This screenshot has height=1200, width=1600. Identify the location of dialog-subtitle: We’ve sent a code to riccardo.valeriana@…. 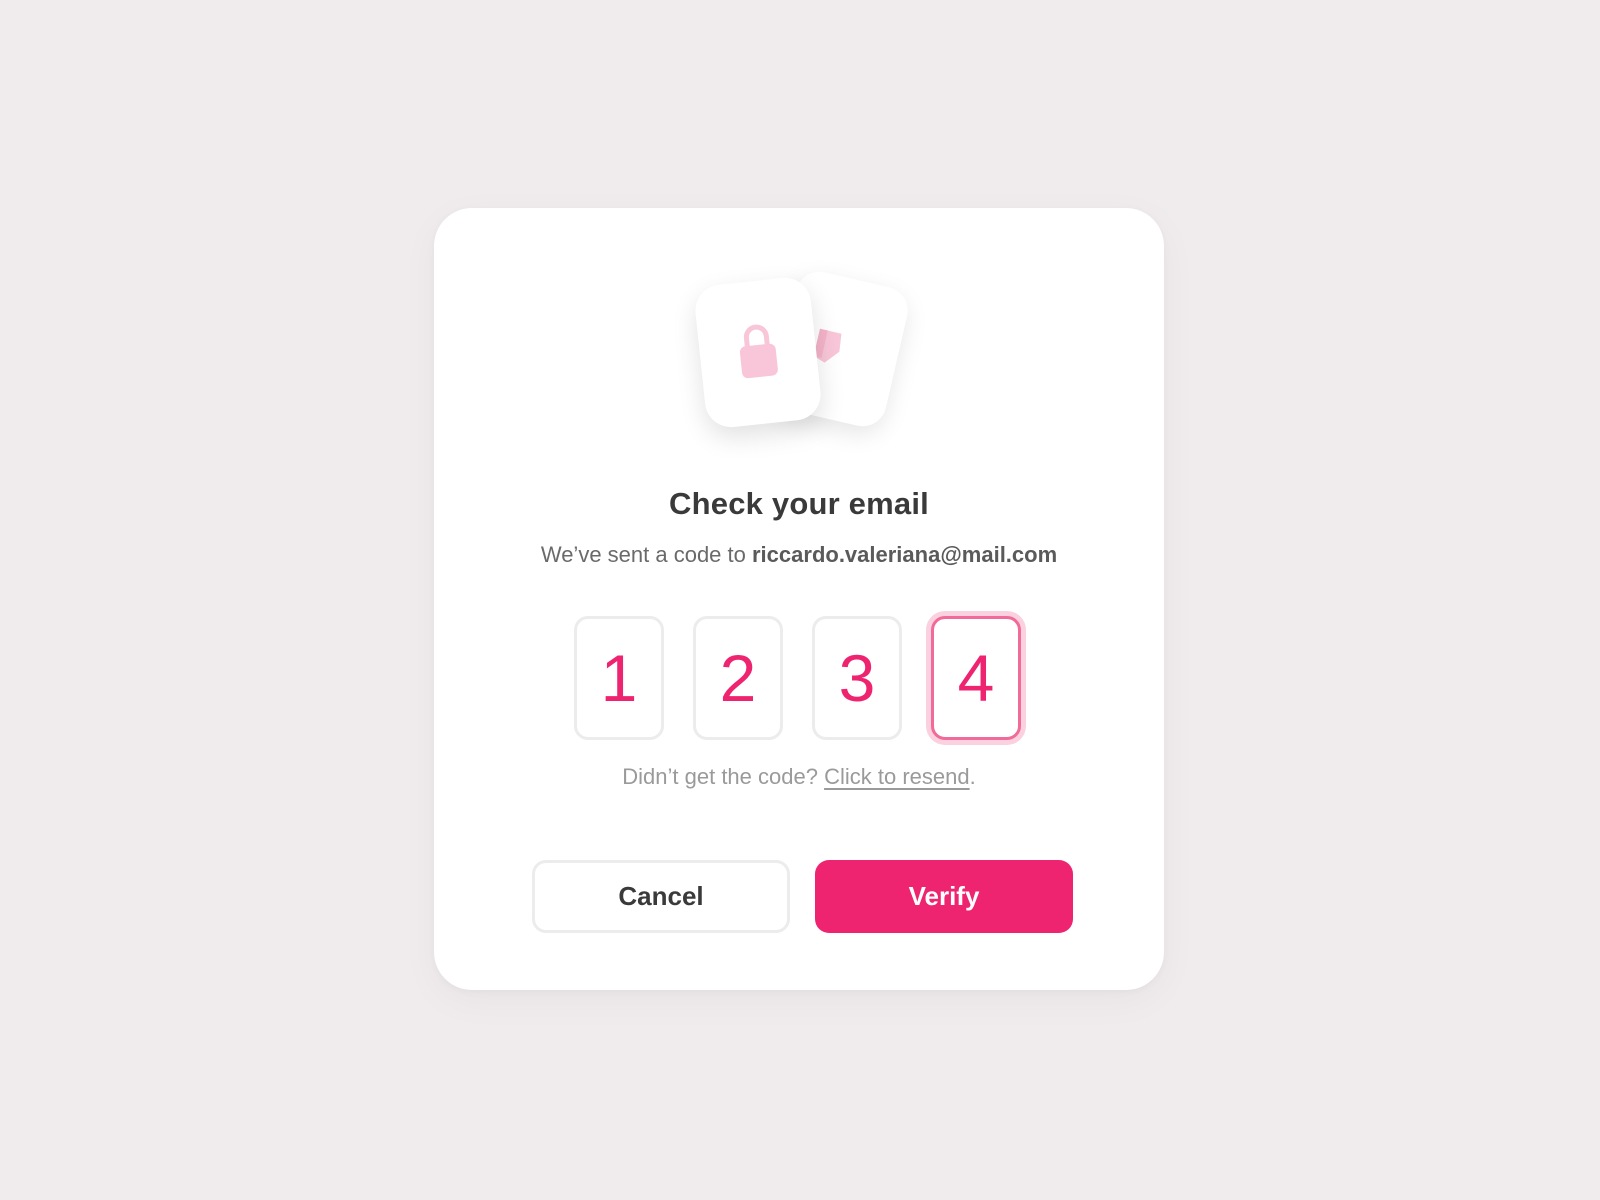
(799, 555).